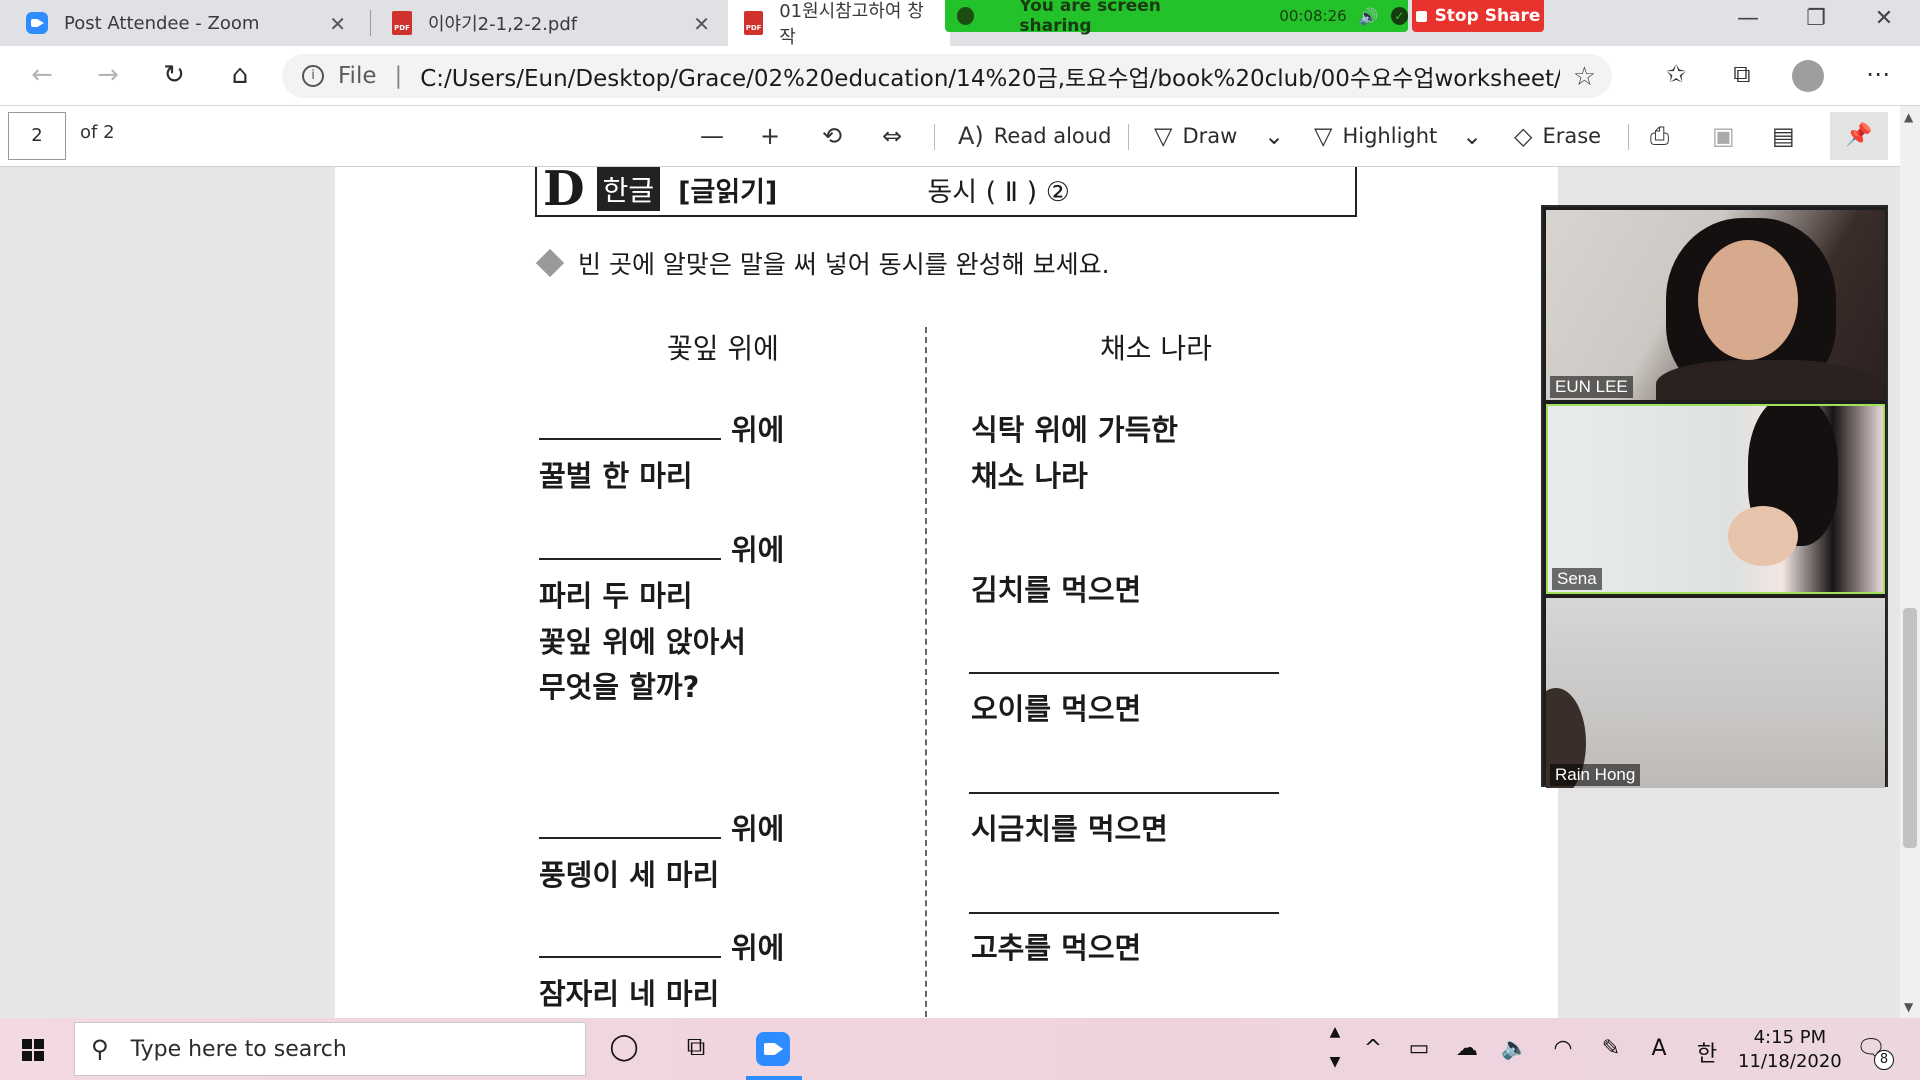  I want to click on minimize-icon: —, so click(1748, 18).